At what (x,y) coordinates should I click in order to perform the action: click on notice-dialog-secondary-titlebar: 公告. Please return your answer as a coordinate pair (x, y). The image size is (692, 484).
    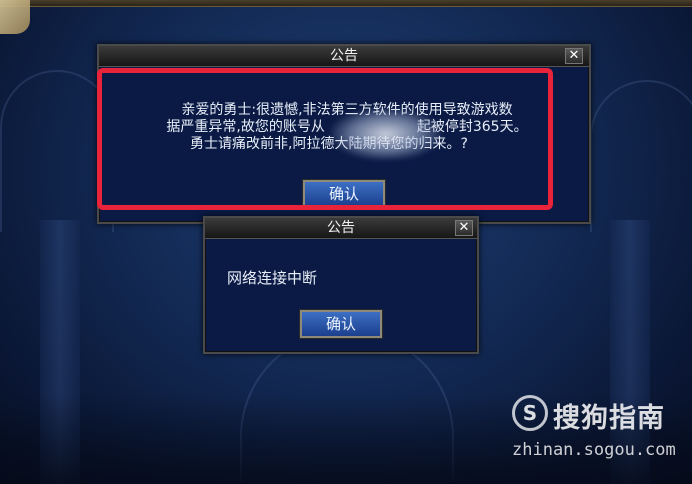
    Looking at the image, I should click on (341, 228).